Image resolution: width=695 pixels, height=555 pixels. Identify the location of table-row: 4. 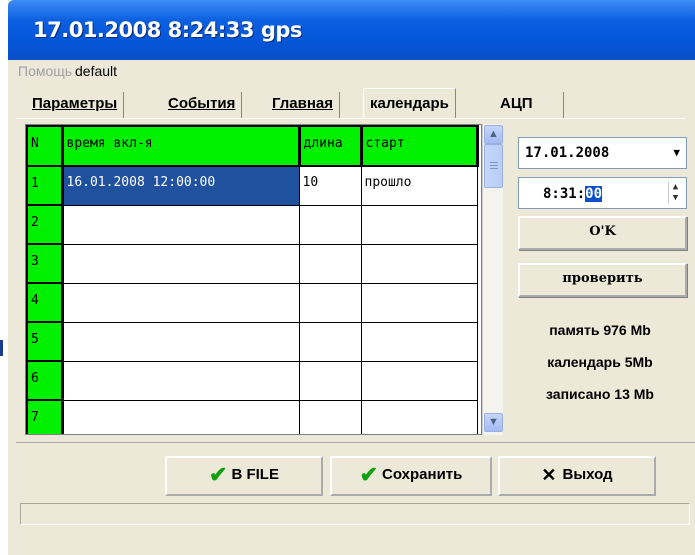
(252, 302).